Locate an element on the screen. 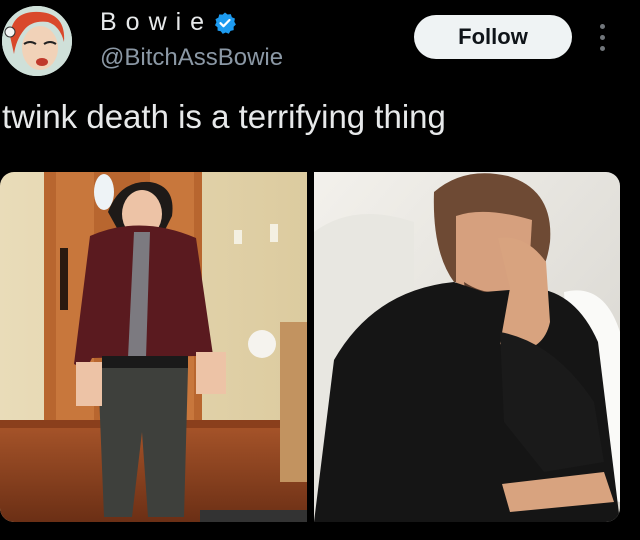 The height and width of the screenshot is (540, 640). avatar-image is located at coordinates (37, 41).